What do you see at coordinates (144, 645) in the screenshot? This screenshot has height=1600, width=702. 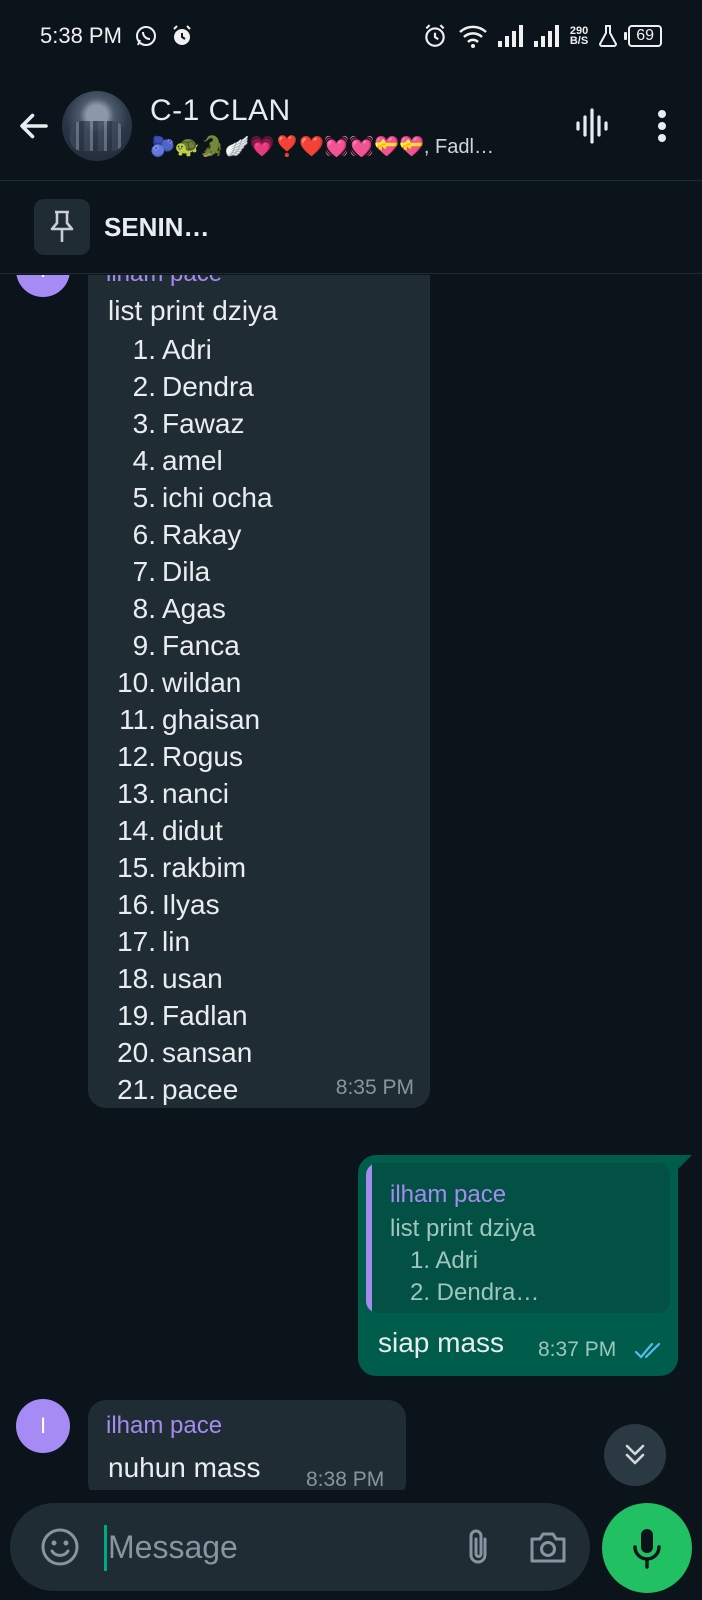 I see `list-item-number: 9.` at bounding box center [144, 645].